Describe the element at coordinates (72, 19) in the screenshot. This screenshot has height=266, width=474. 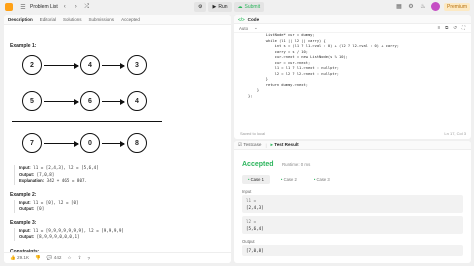
I see `tab-solutions: Solutions` at that location.